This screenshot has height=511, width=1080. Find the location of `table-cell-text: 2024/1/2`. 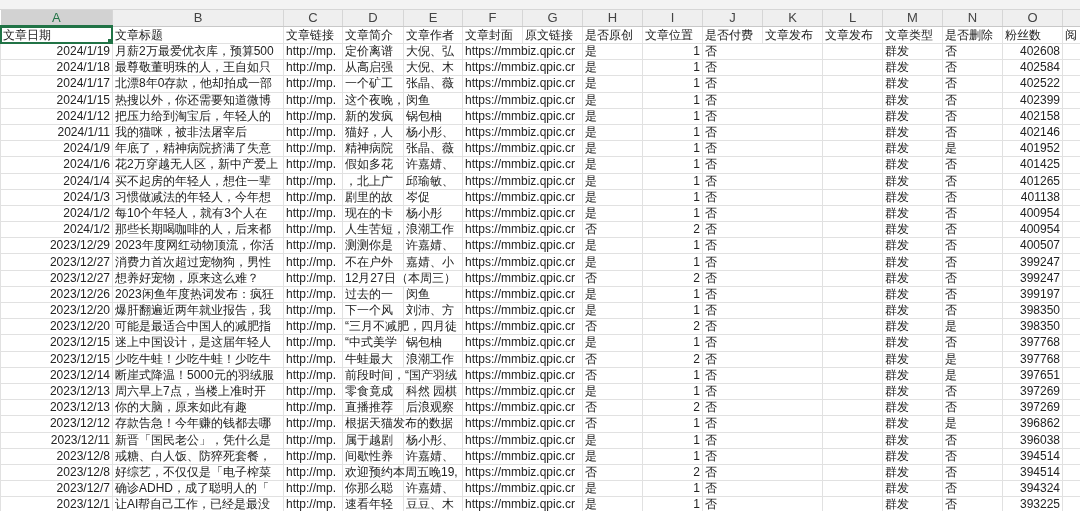

table-cell-text: 2024/1/2 is located at coordinates (86, 213).